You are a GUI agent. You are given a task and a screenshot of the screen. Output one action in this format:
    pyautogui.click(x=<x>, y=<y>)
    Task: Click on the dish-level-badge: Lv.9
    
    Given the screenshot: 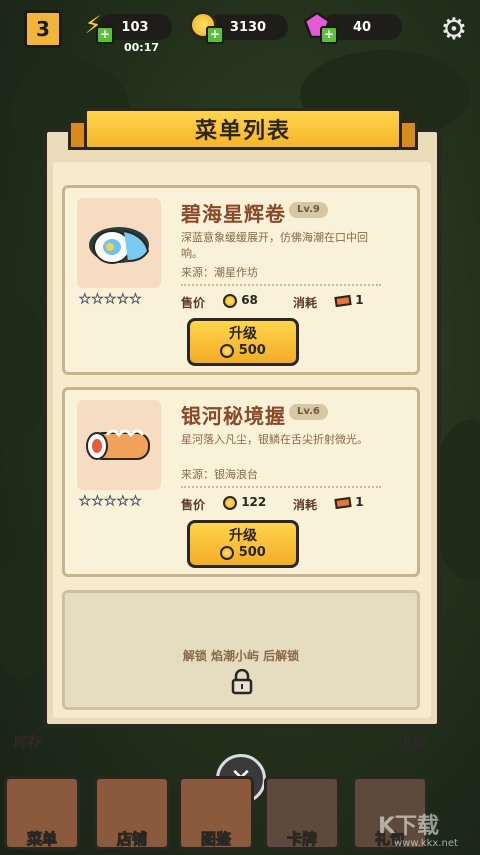 What is the action you would take?
    pyautogui.click(x=308, y=210)
    